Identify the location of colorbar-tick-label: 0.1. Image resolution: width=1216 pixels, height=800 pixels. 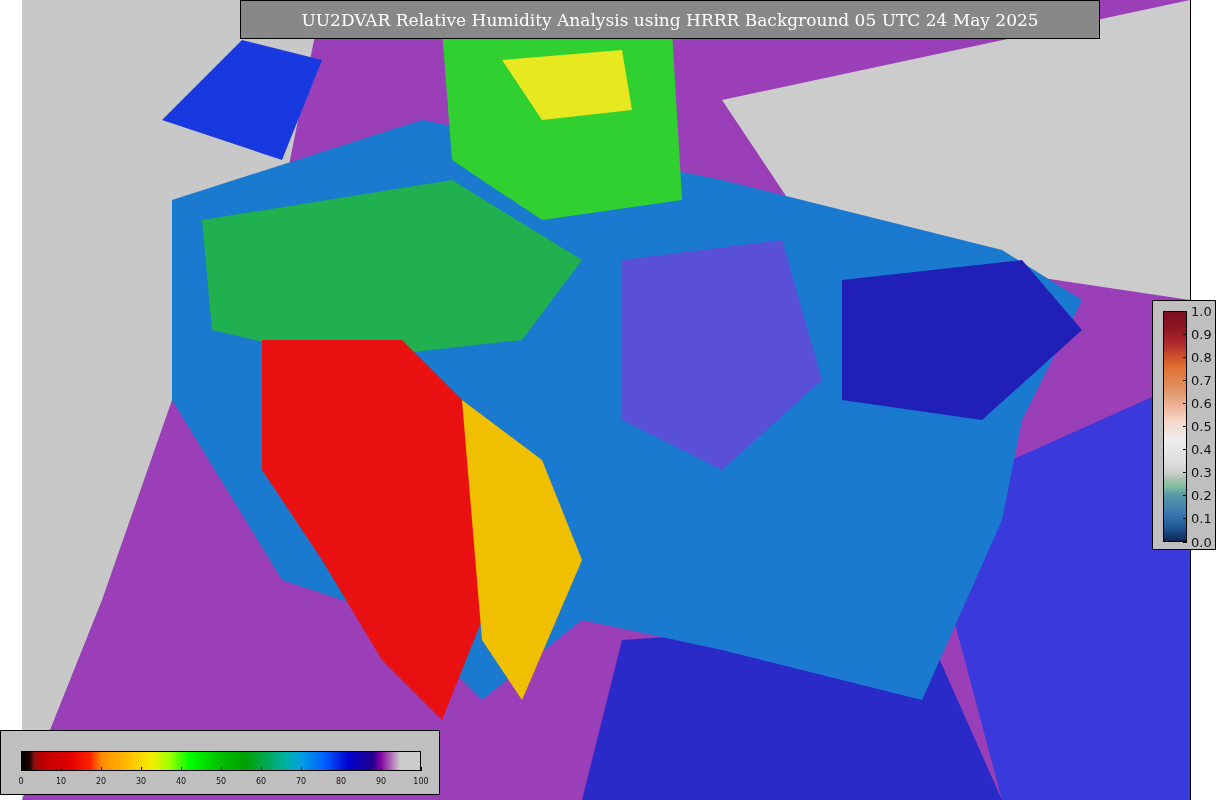
(1201, 519).